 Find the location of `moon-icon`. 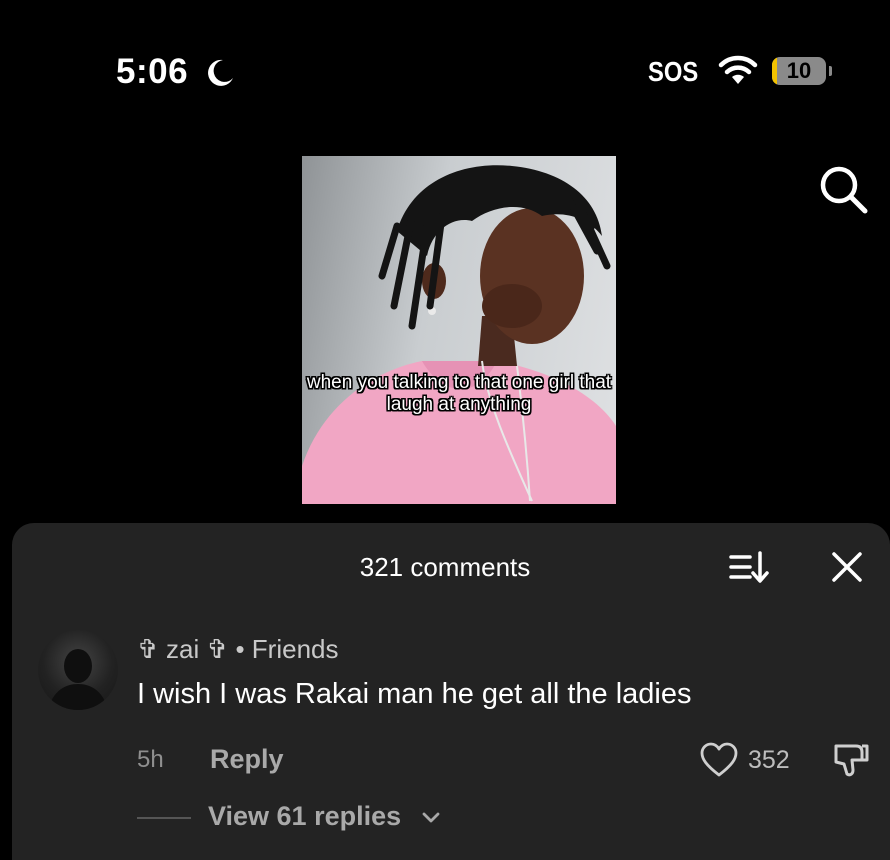

moon-icon is located at coordinates (220, 72).